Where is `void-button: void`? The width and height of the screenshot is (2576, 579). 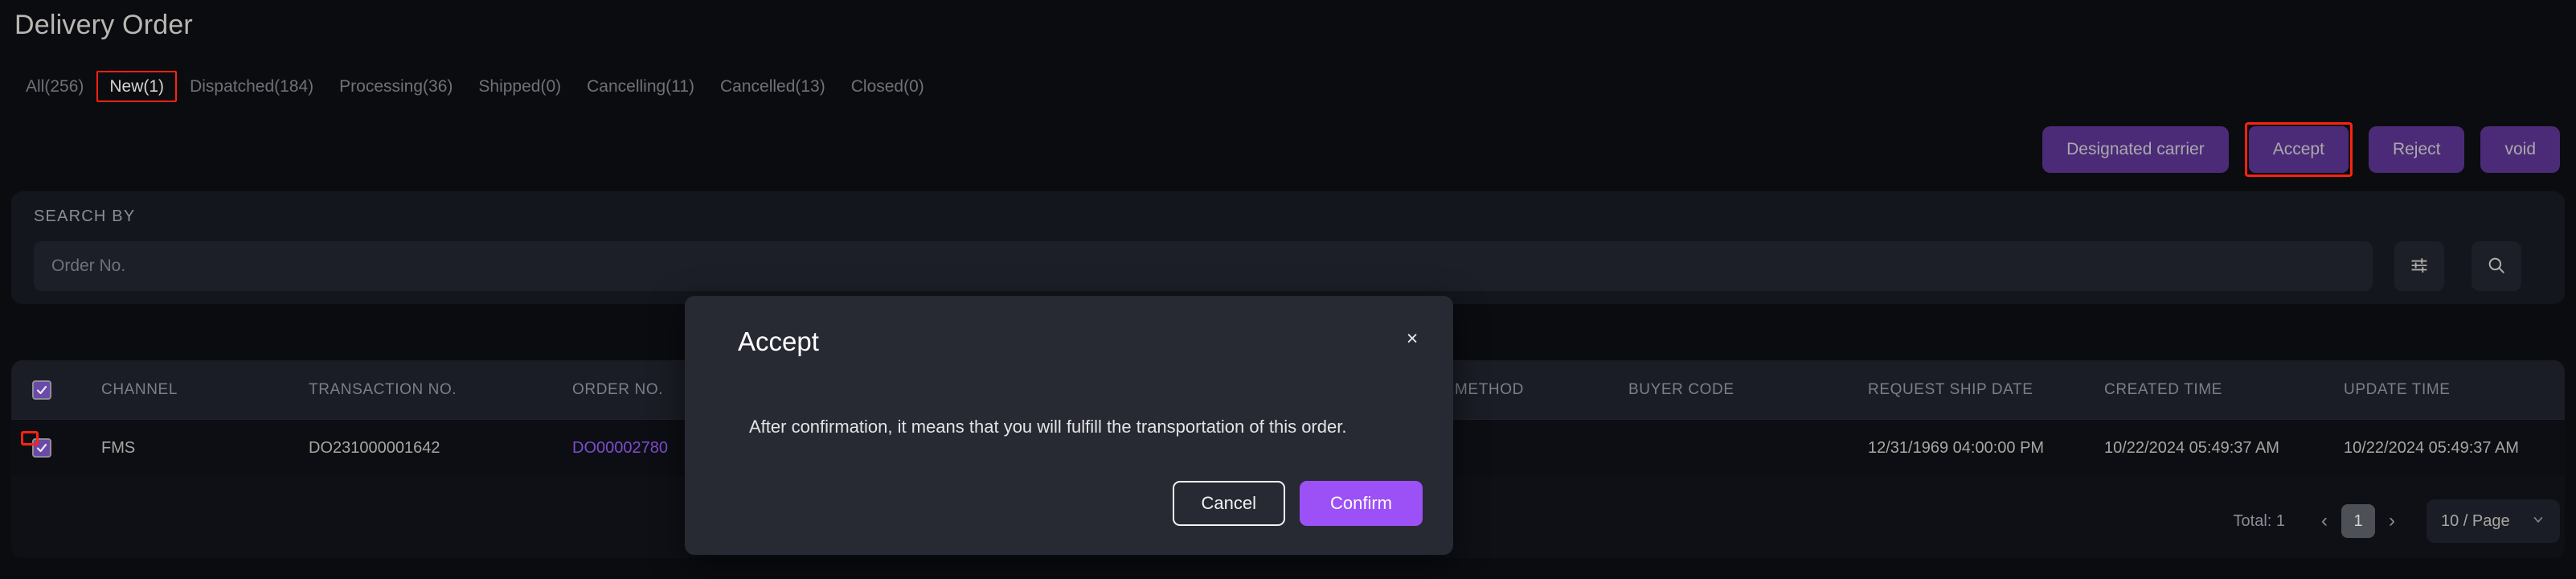
void-button: void is located at coordinates (2520, 149).